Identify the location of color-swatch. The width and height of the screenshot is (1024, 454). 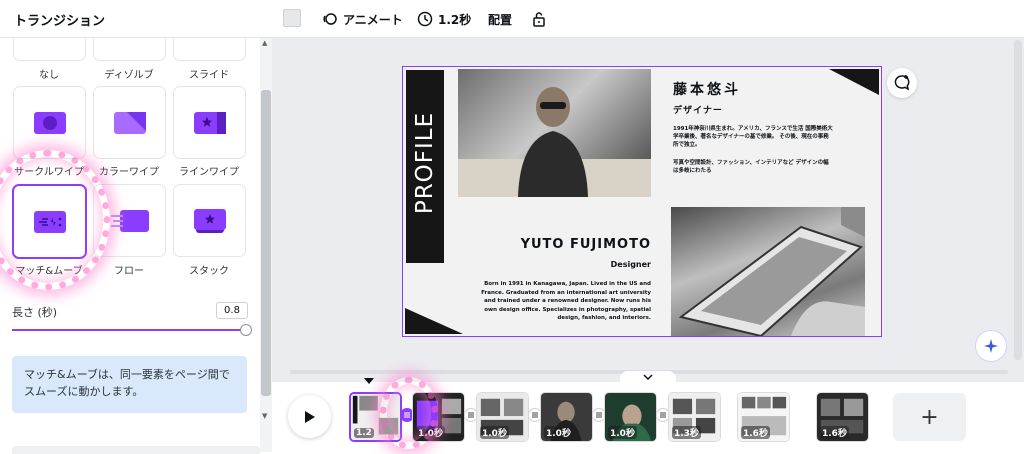
(292, 18).